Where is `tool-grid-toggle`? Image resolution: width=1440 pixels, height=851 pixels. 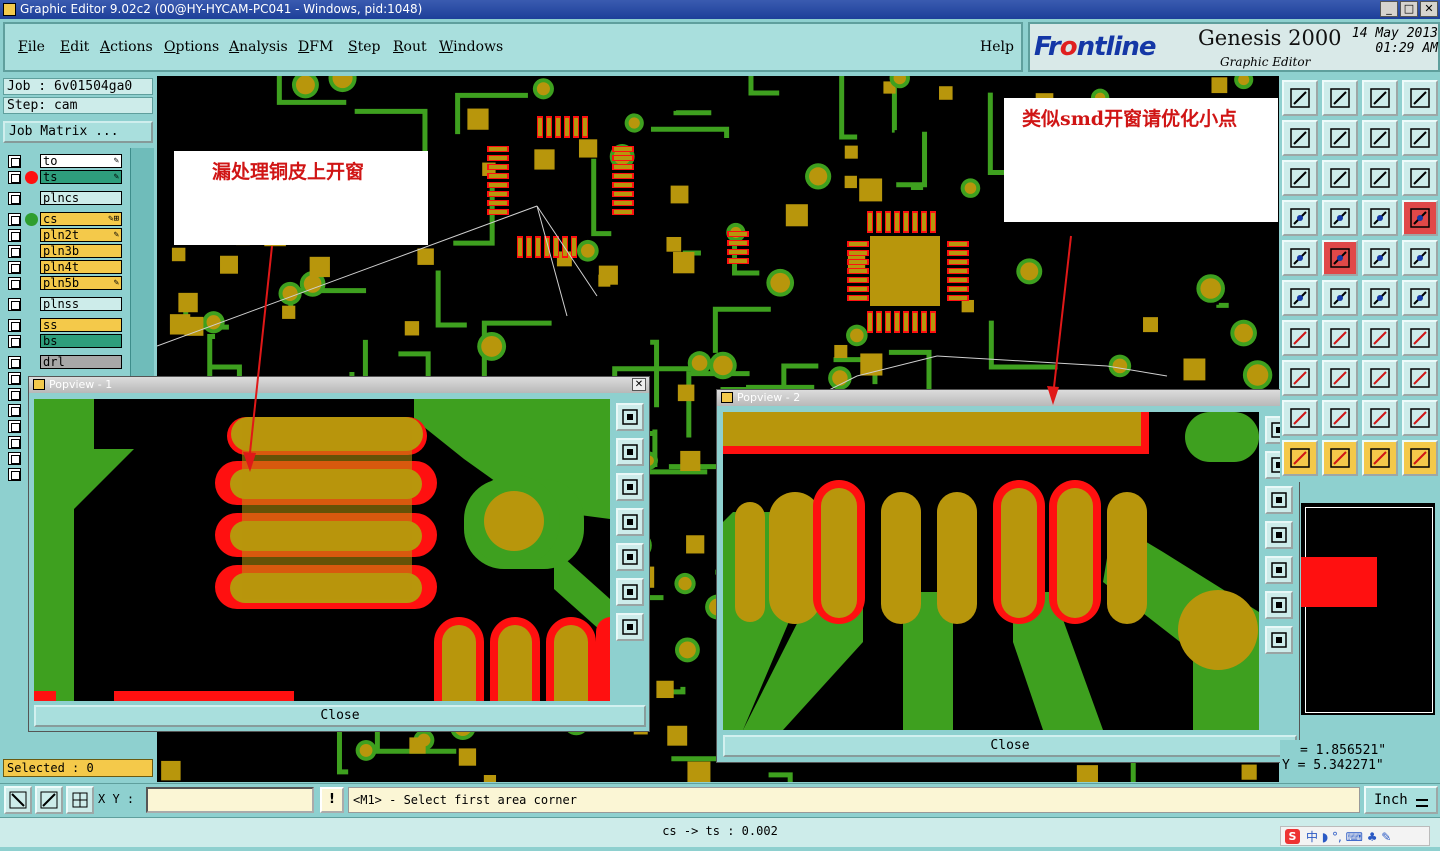
tool-grid-toggle is located at coordinates (1340, 218).